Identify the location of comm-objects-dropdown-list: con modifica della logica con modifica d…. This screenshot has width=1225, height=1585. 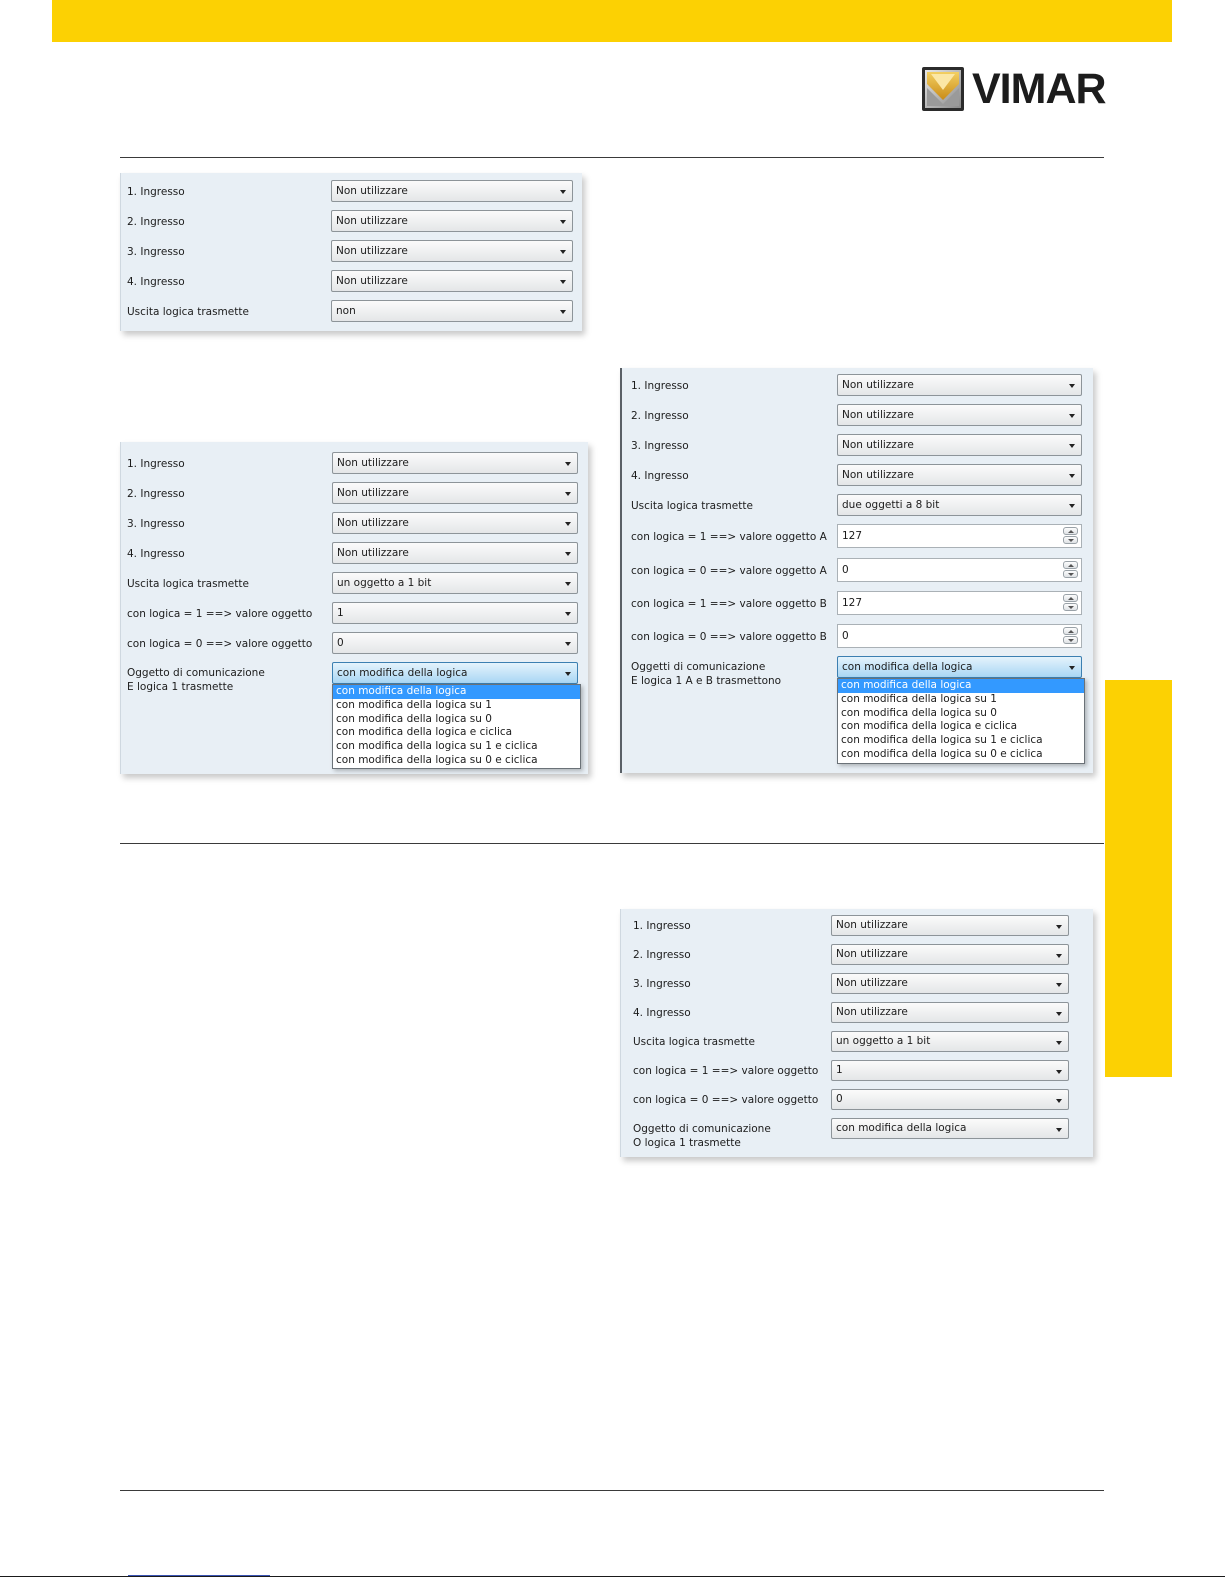
(961, 721).